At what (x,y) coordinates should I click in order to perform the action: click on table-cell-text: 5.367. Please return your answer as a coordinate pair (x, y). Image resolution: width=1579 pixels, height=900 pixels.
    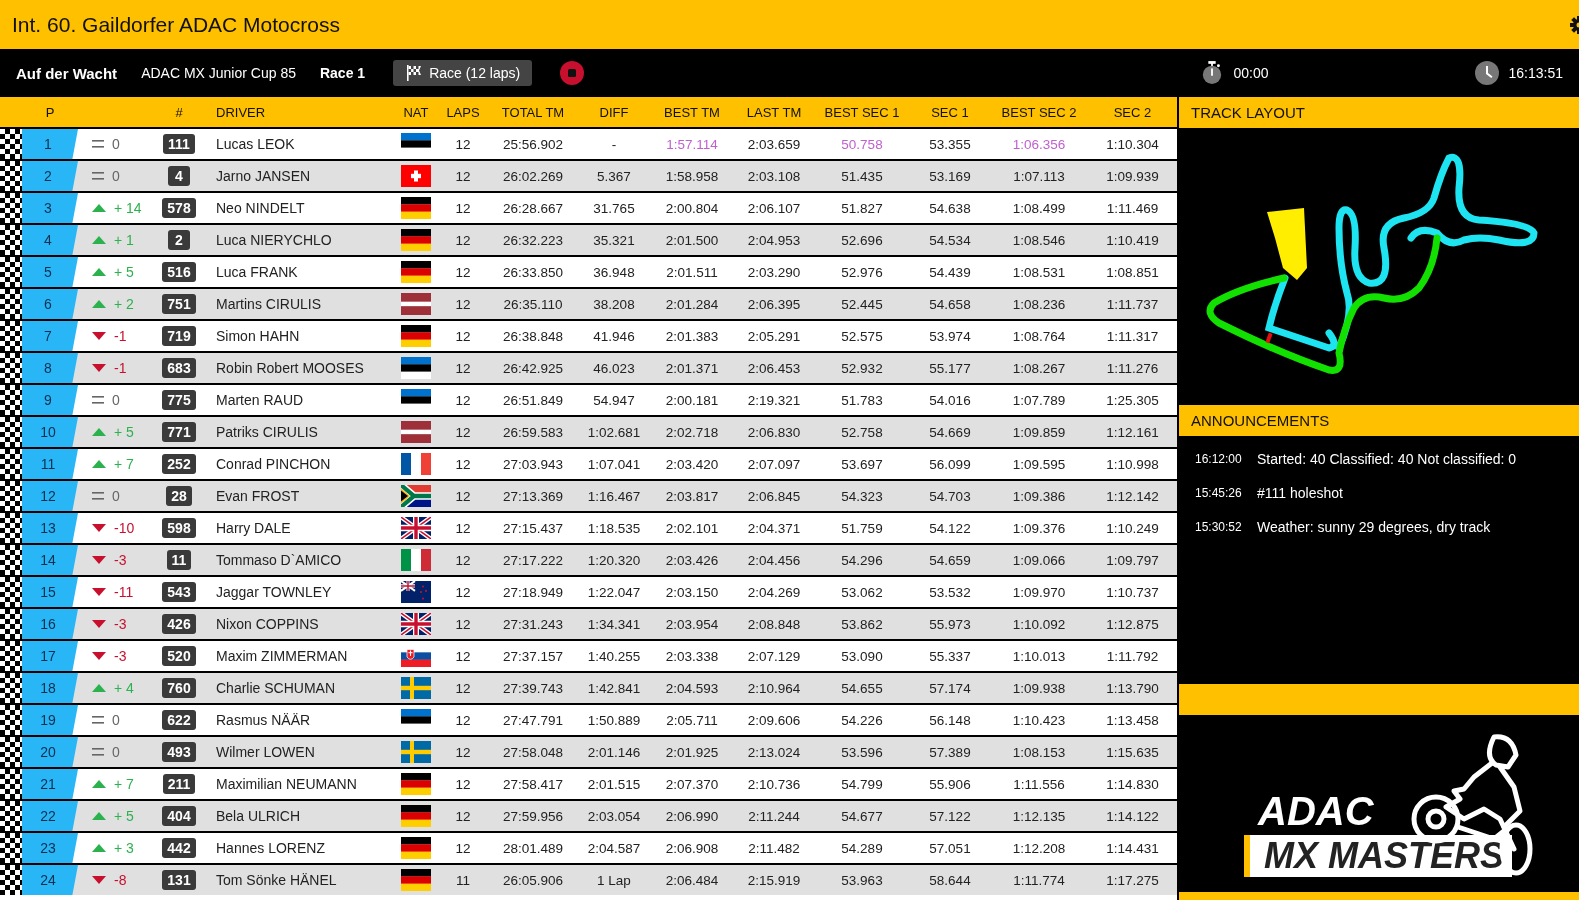
    Looking at the image, I should click on (614, 176).